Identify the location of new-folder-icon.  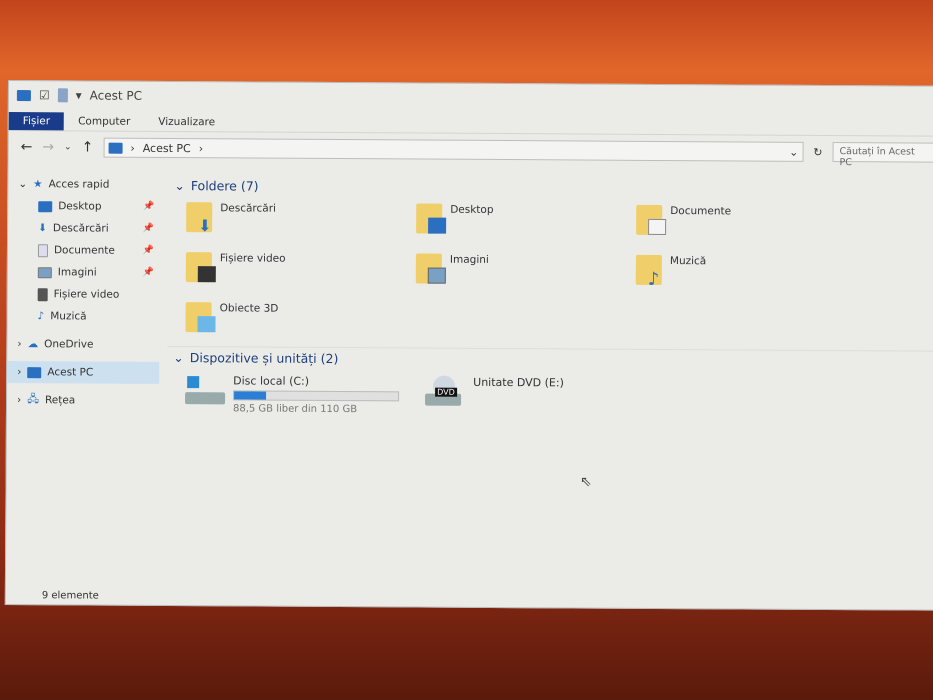
(62, 95).